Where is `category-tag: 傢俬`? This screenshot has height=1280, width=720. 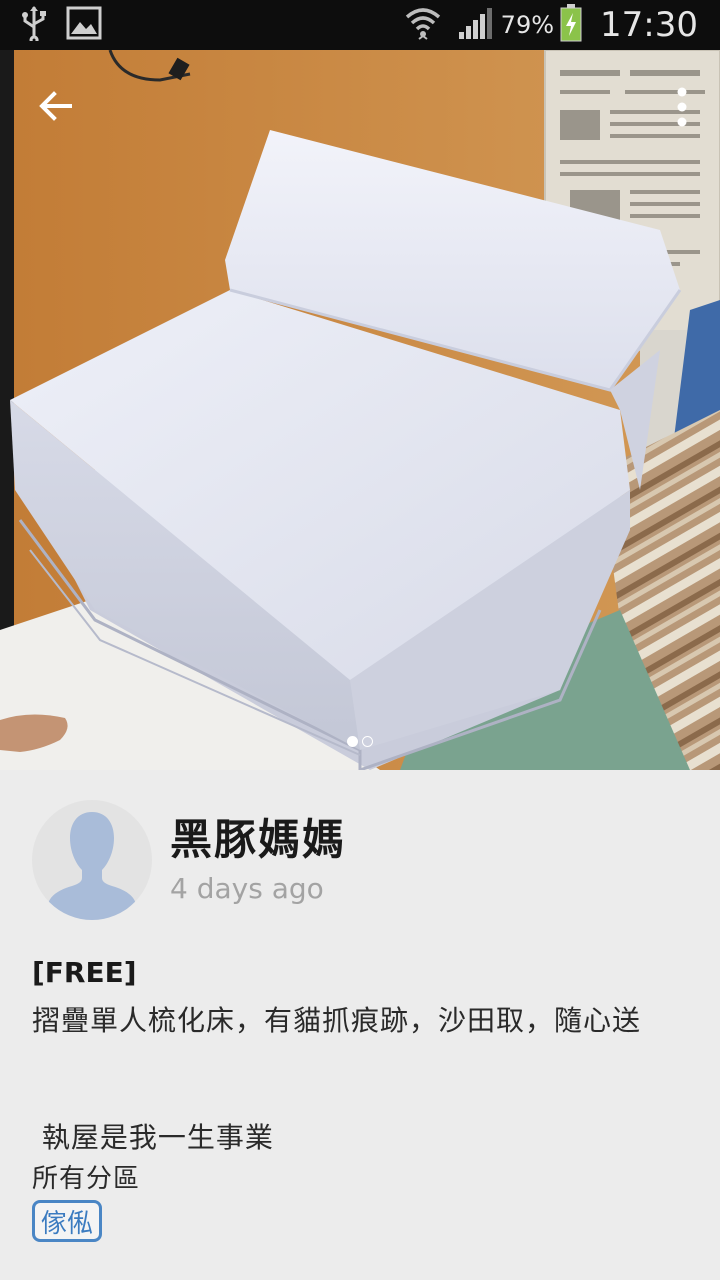 category-tag: 傢俬 is located at coordinates (67, 1221).